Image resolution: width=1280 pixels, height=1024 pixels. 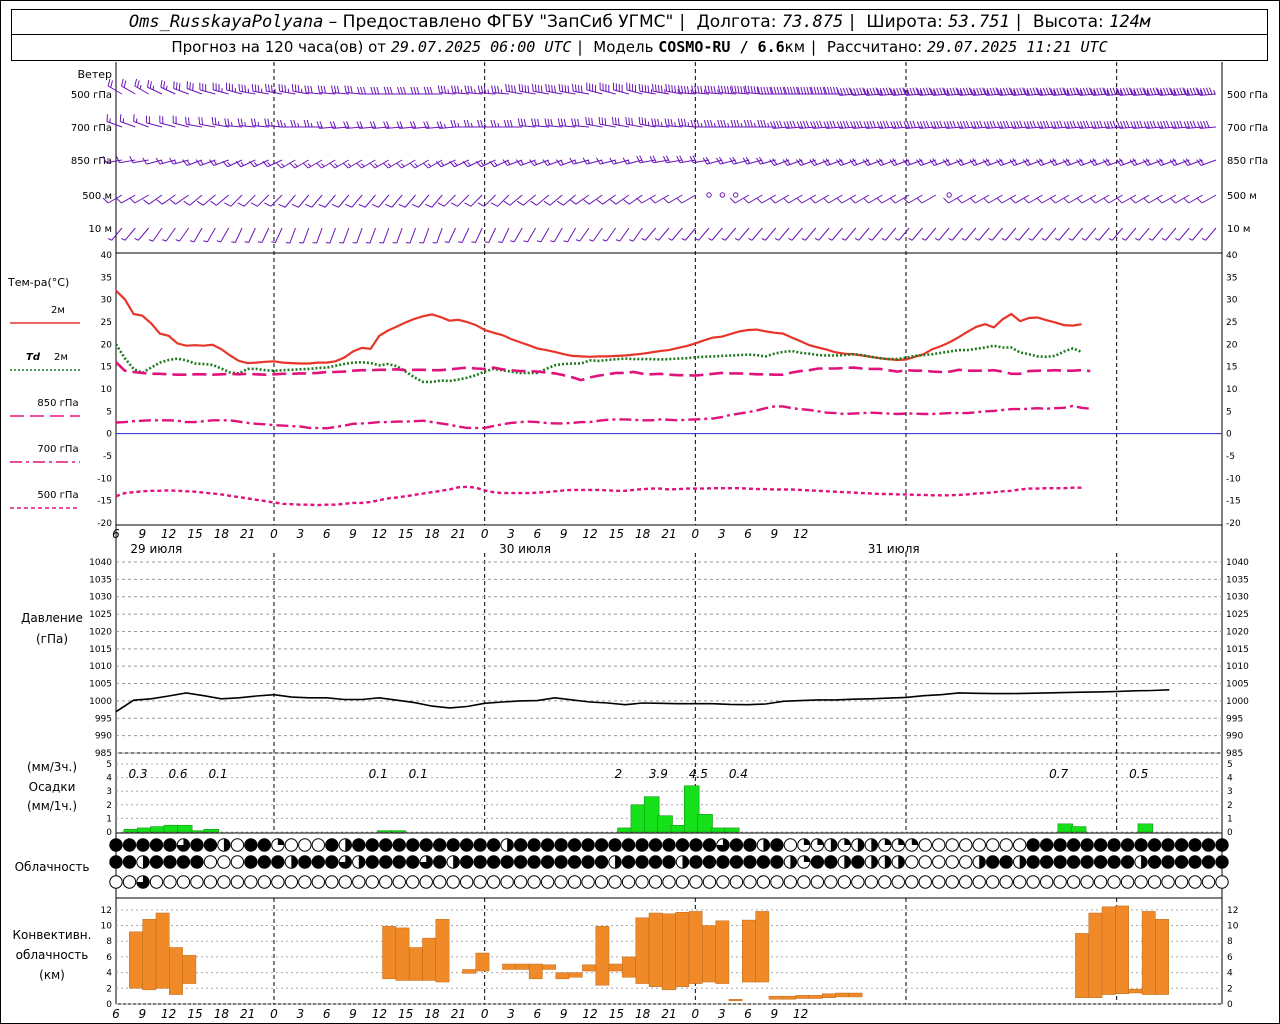 I want to click on wind-level-label-right: 10 м, so click(x=1238, y=229).